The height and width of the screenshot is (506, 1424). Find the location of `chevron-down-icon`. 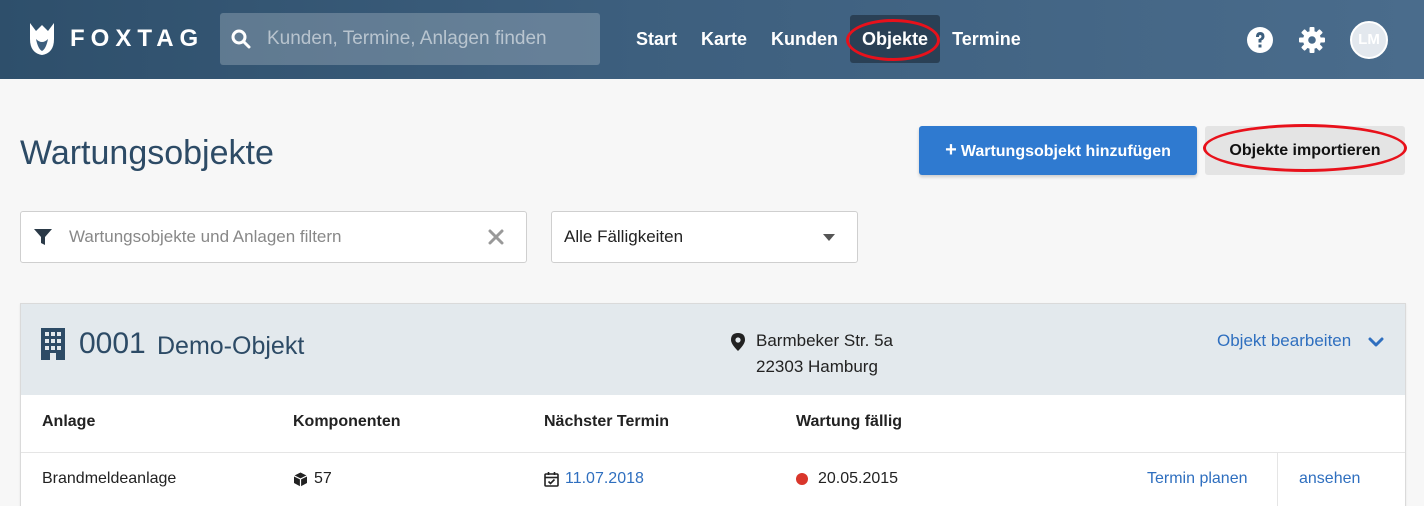

chevron-down-icon is located at coordinates (1376, 342).